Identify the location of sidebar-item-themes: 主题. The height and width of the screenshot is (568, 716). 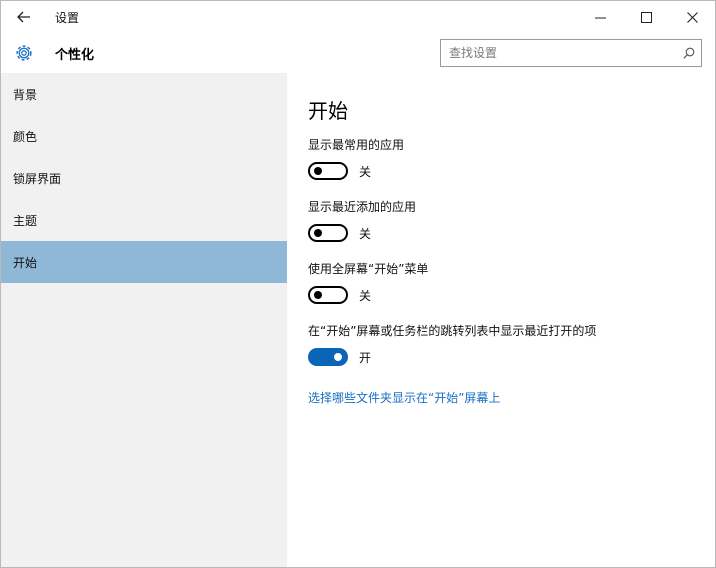
(144, 220).